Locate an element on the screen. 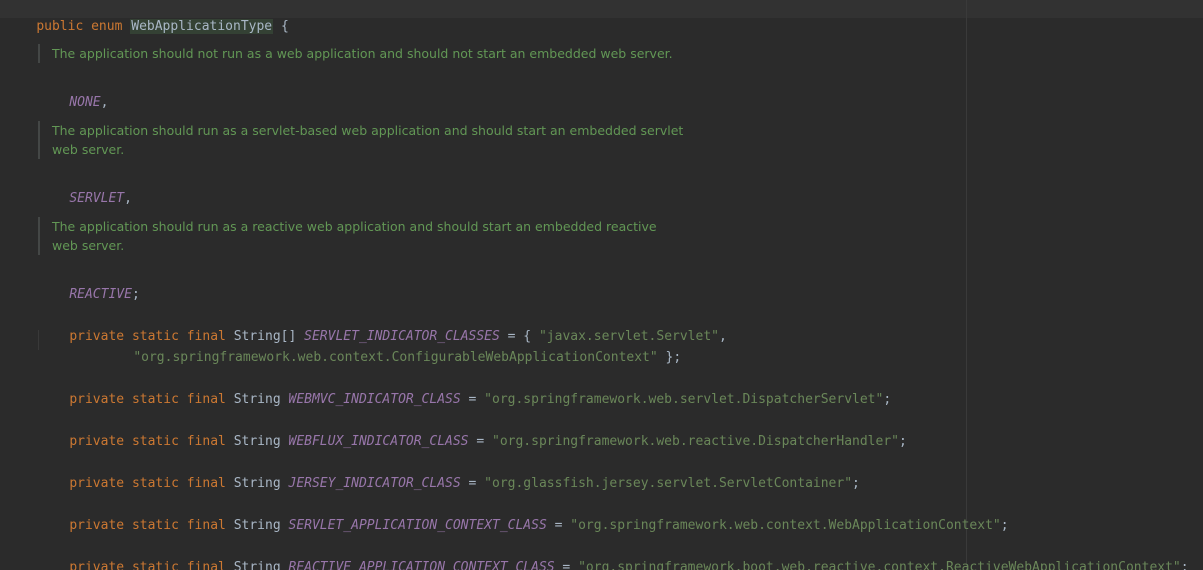  keyword-public: public is located at coordinates (60, 26).